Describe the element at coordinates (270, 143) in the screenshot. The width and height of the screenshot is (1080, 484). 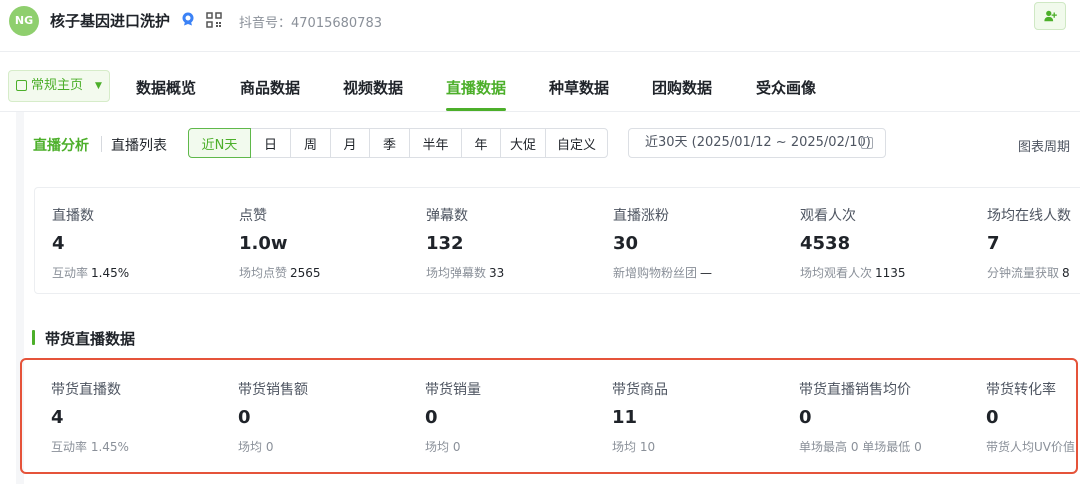
I see `period-day: 日` at that location.